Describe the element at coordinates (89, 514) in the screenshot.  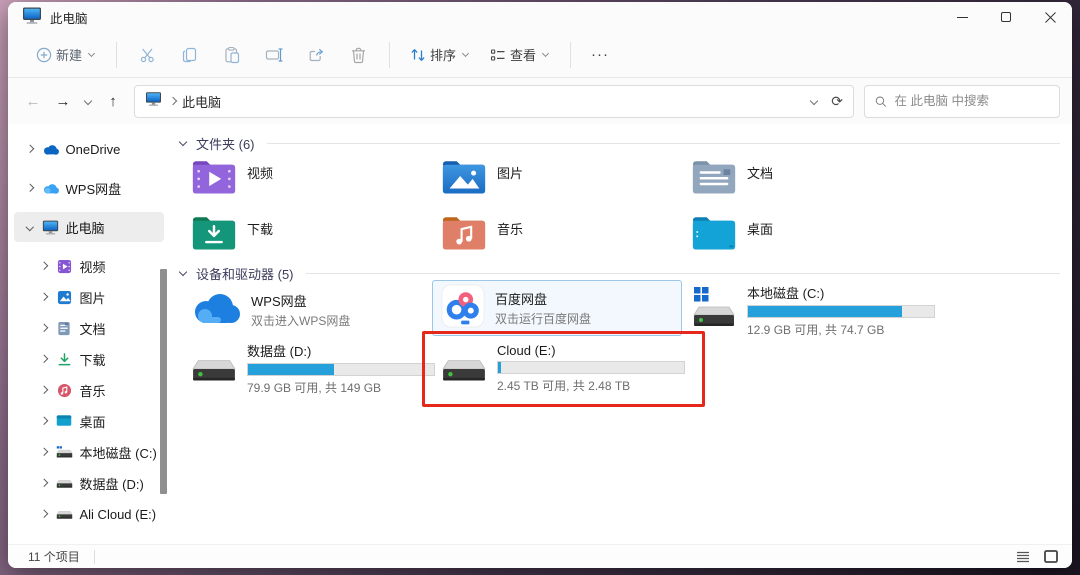
I see `sidebar-item-ali-cloud-e: Ali Cloud (E:)` at that location.